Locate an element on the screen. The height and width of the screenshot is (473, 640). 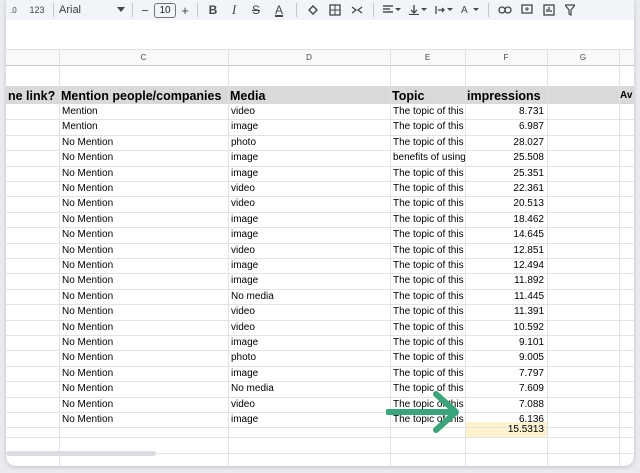
table-cell-f: 7.609 is located at coordinates (506, 388).